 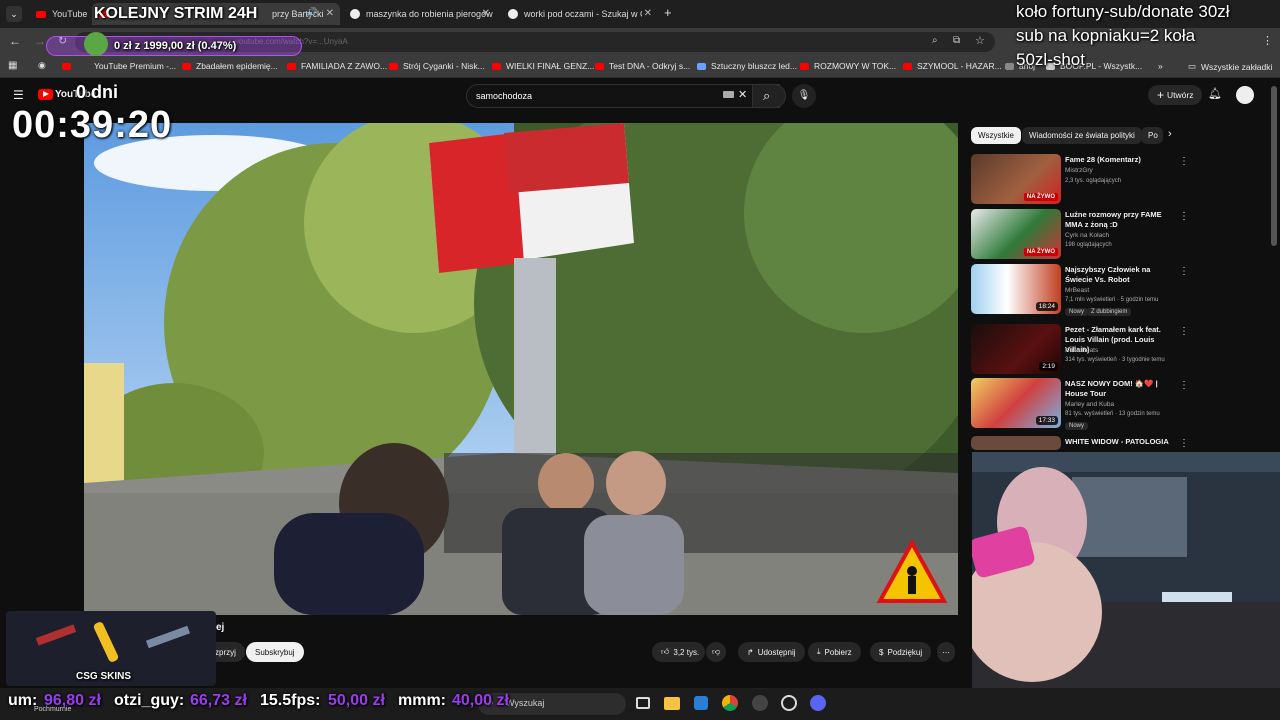 I want to click on notifications-bell-icon: 🔔︎, so click(x=1215, y=93).